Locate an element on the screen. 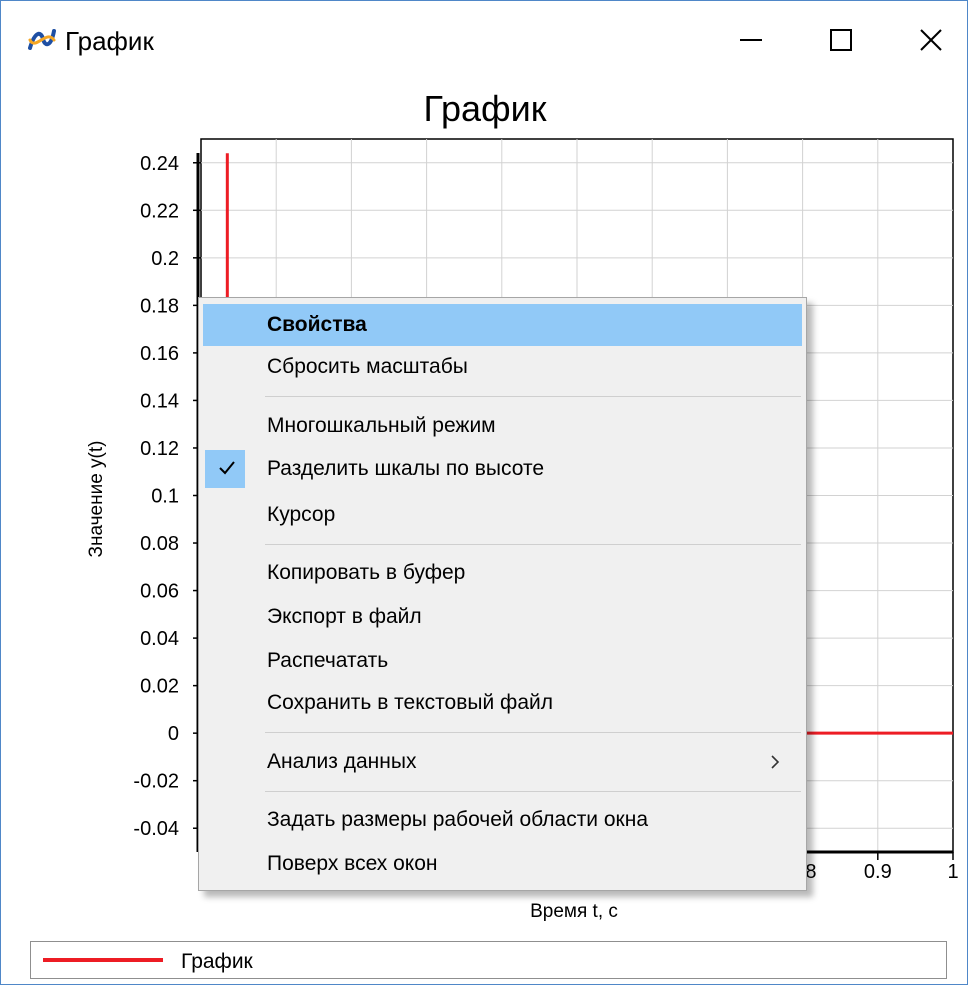 The image size is (968, 985). x-axis-label: Время t, c is located at coordinates (574, 911).